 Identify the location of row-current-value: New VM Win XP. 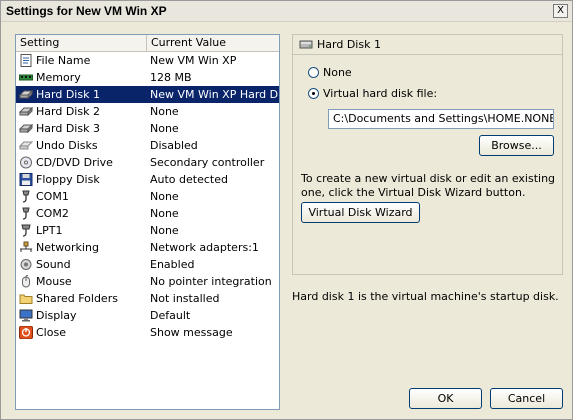
(193, 60).